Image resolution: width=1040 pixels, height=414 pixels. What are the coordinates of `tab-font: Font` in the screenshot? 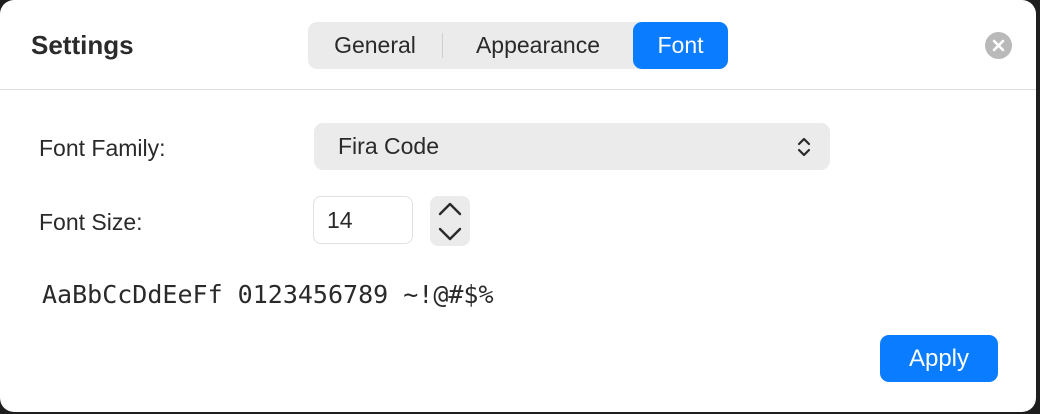 It's located at (680, 45).